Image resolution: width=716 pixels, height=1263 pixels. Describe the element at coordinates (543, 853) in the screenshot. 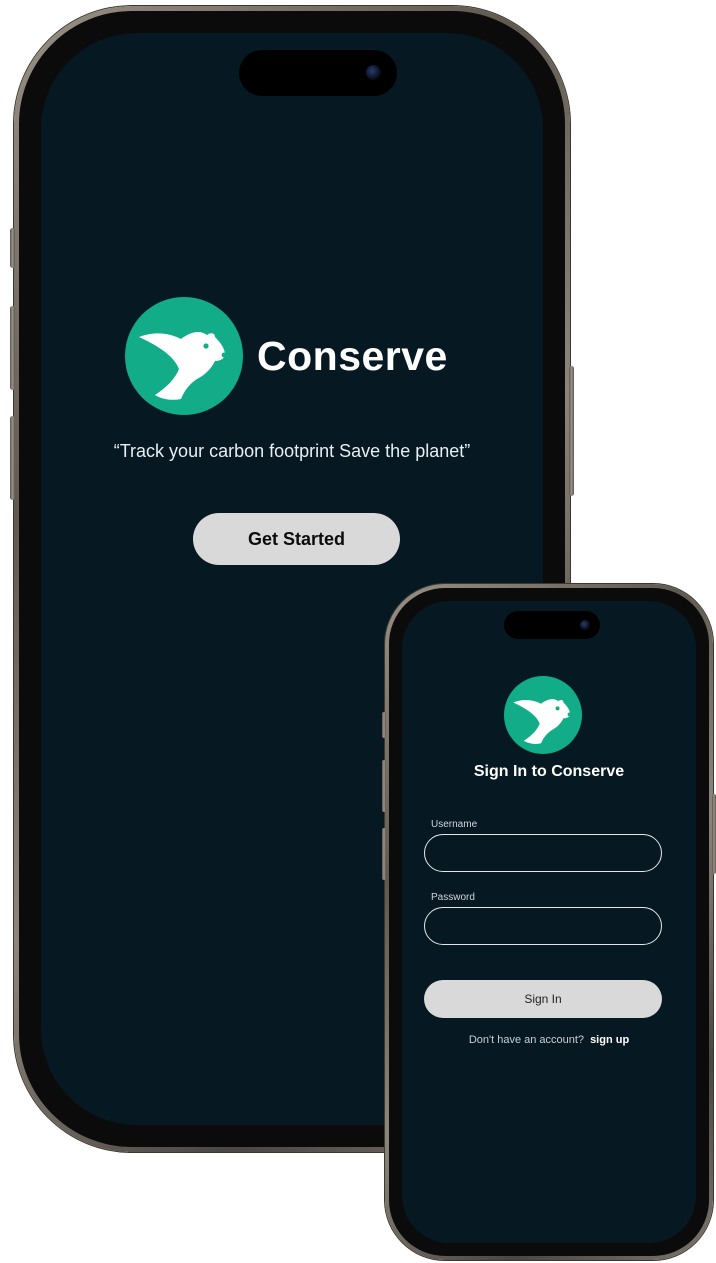

I see `username-input` at that location.